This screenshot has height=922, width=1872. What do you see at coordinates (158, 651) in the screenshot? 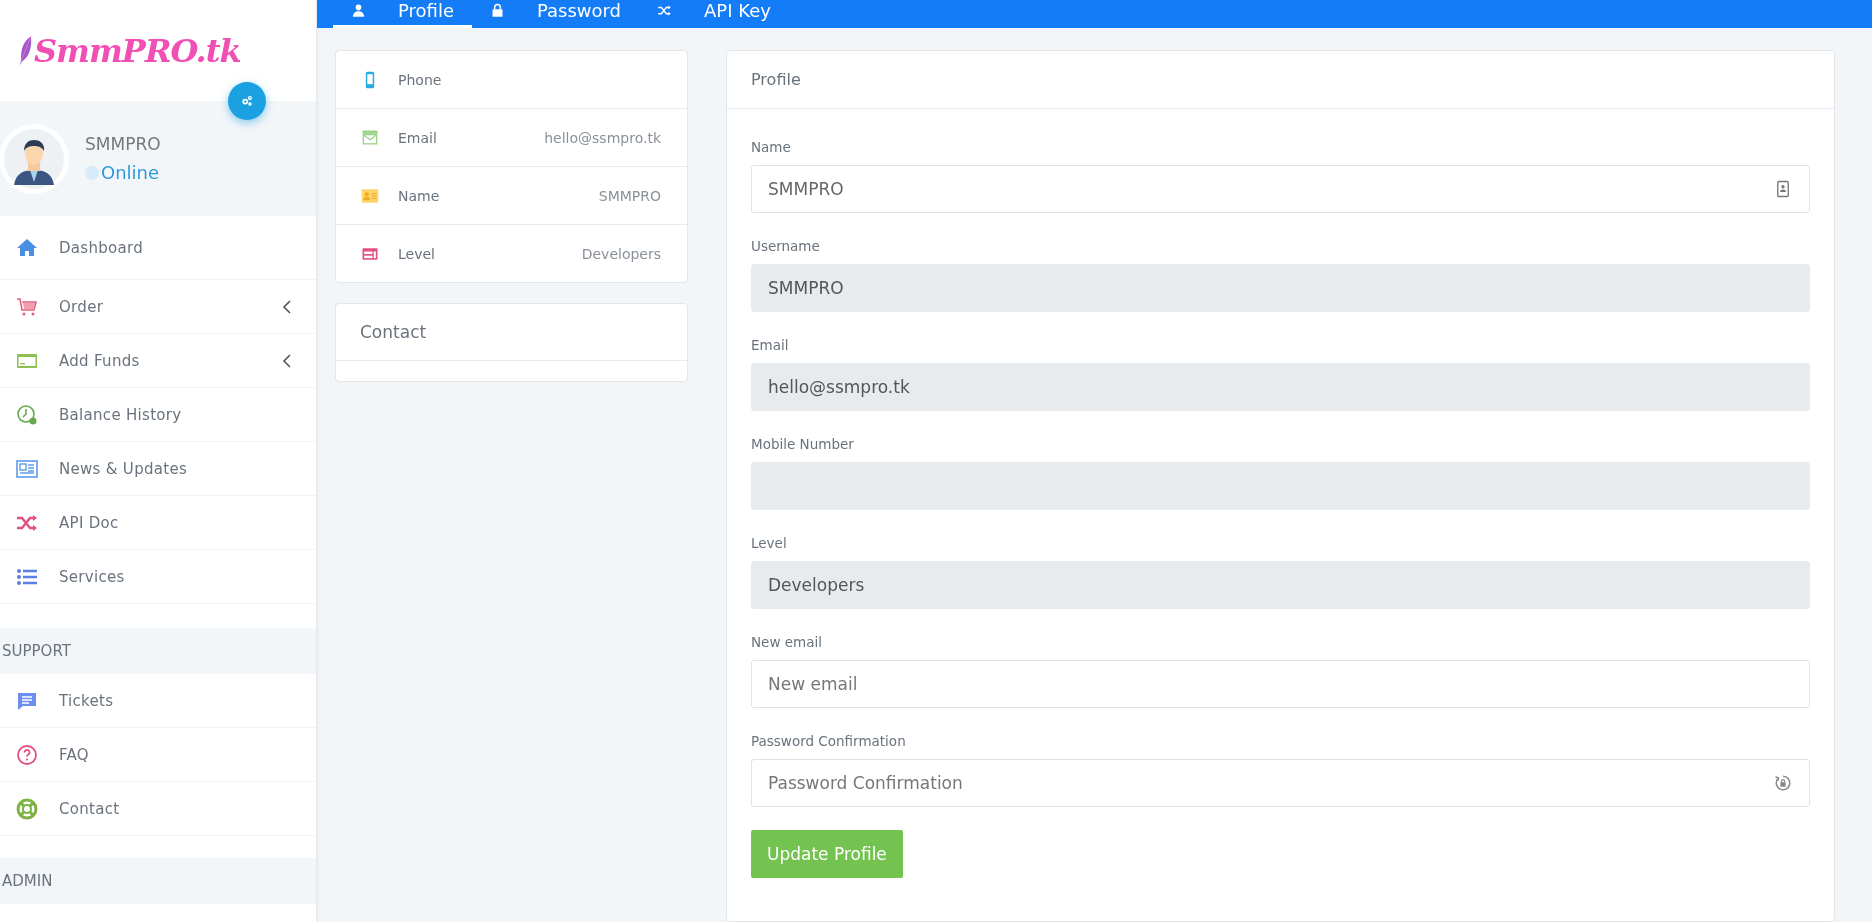
I see `section-heading: SUPPORT` at bounding box center [158, 651].